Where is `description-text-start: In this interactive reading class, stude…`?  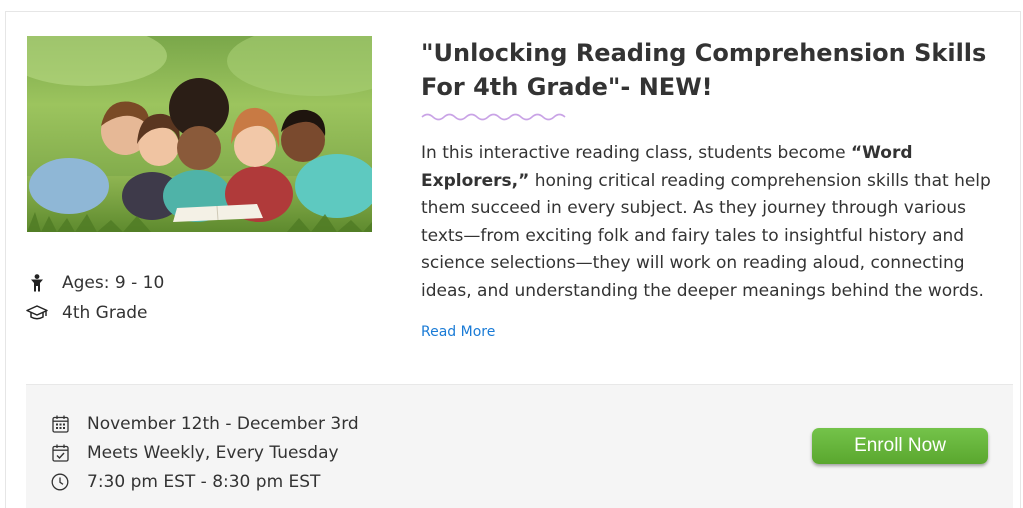
description-text-start: In this interactive reading class, stude… is located at coordinates (636, 153).